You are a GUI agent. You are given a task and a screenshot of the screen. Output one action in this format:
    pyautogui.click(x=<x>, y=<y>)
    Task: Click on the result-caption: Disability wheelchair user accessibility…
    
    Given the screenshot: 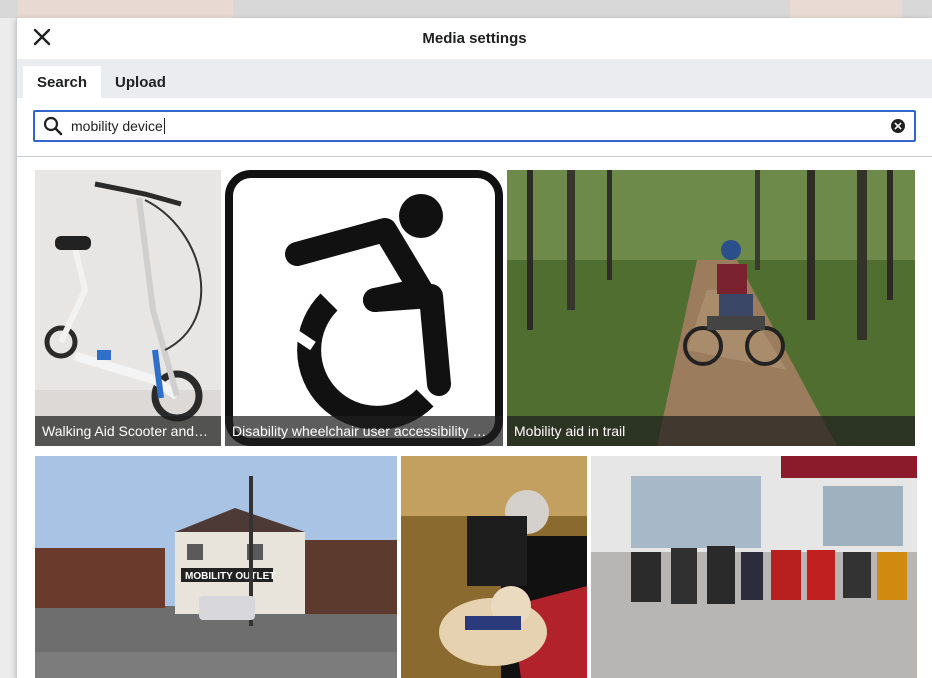 What is the action you would take?
    pyautogui.click(x=364, y=431)
    